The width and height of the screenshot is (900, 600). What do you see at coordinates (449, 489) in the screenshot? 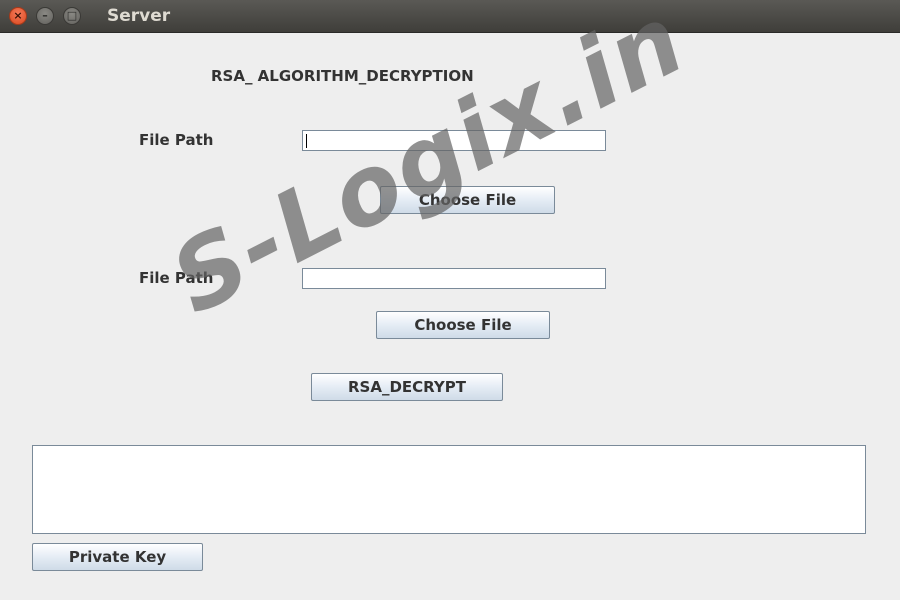
I see `output-text-area` at bounding box center [449, 489].